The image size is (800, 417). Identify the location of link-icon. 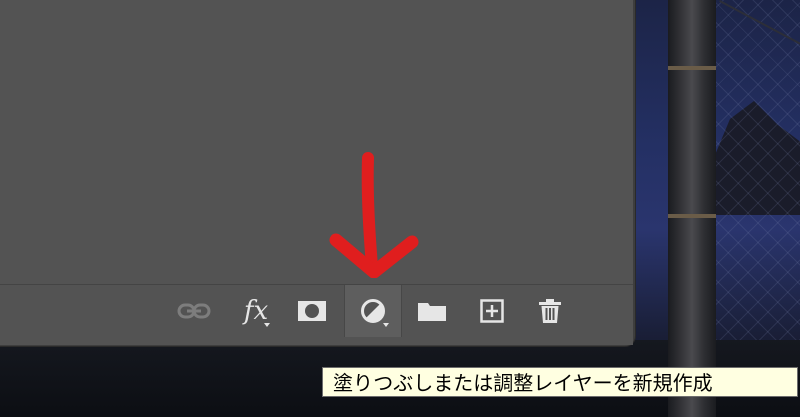
(194, 311).